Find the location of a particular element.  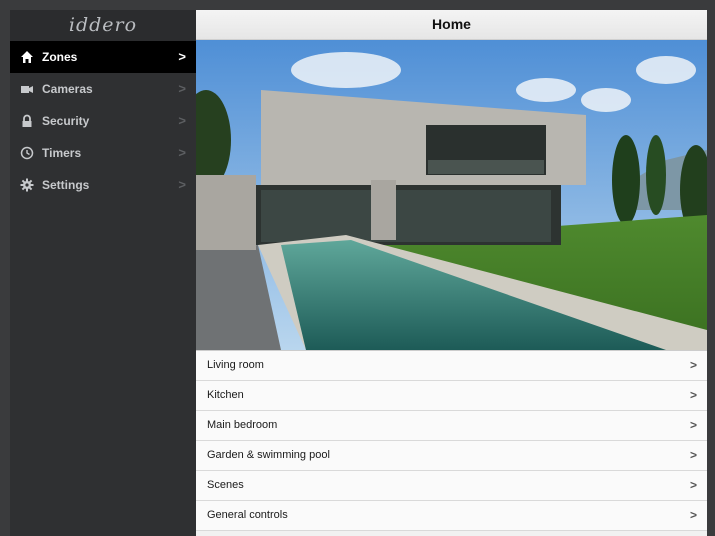

sidebar-item-label: Security is located at coordinates (66, 121).